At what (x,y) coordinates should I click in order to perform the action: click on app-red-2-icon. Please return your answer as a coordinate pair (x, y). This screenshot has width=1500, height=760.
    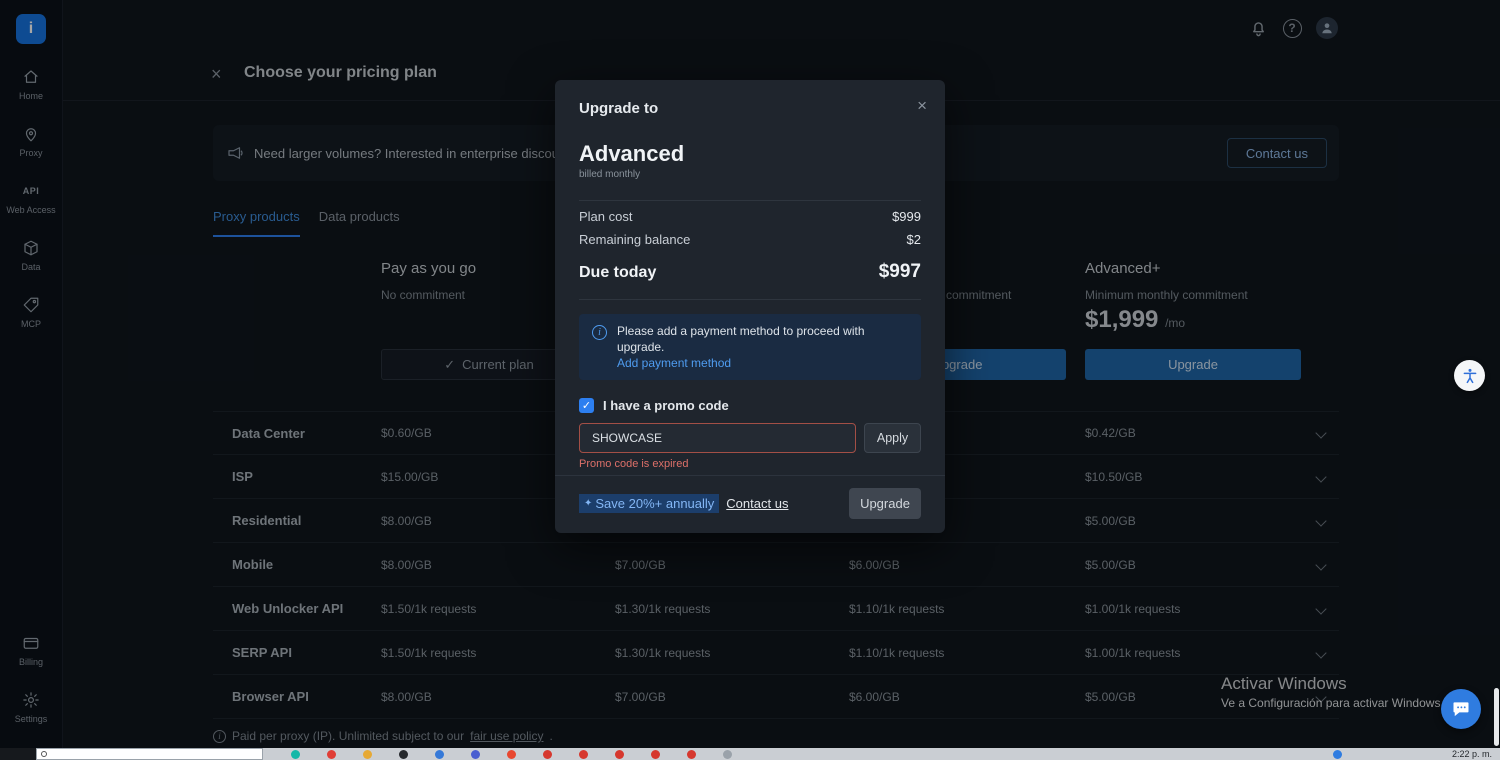
    Looking at the image, I should click on (547, 754).